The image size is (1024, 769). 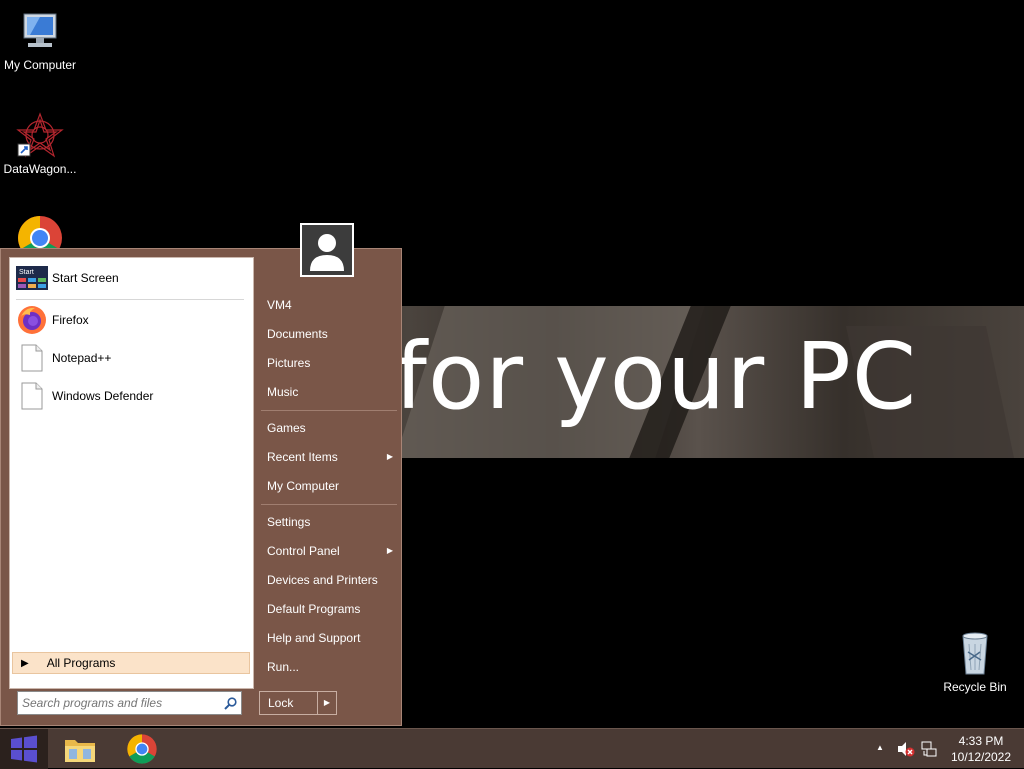 I want to click on program-start-screen: Start Start Screen, so click(x=131, y=278).